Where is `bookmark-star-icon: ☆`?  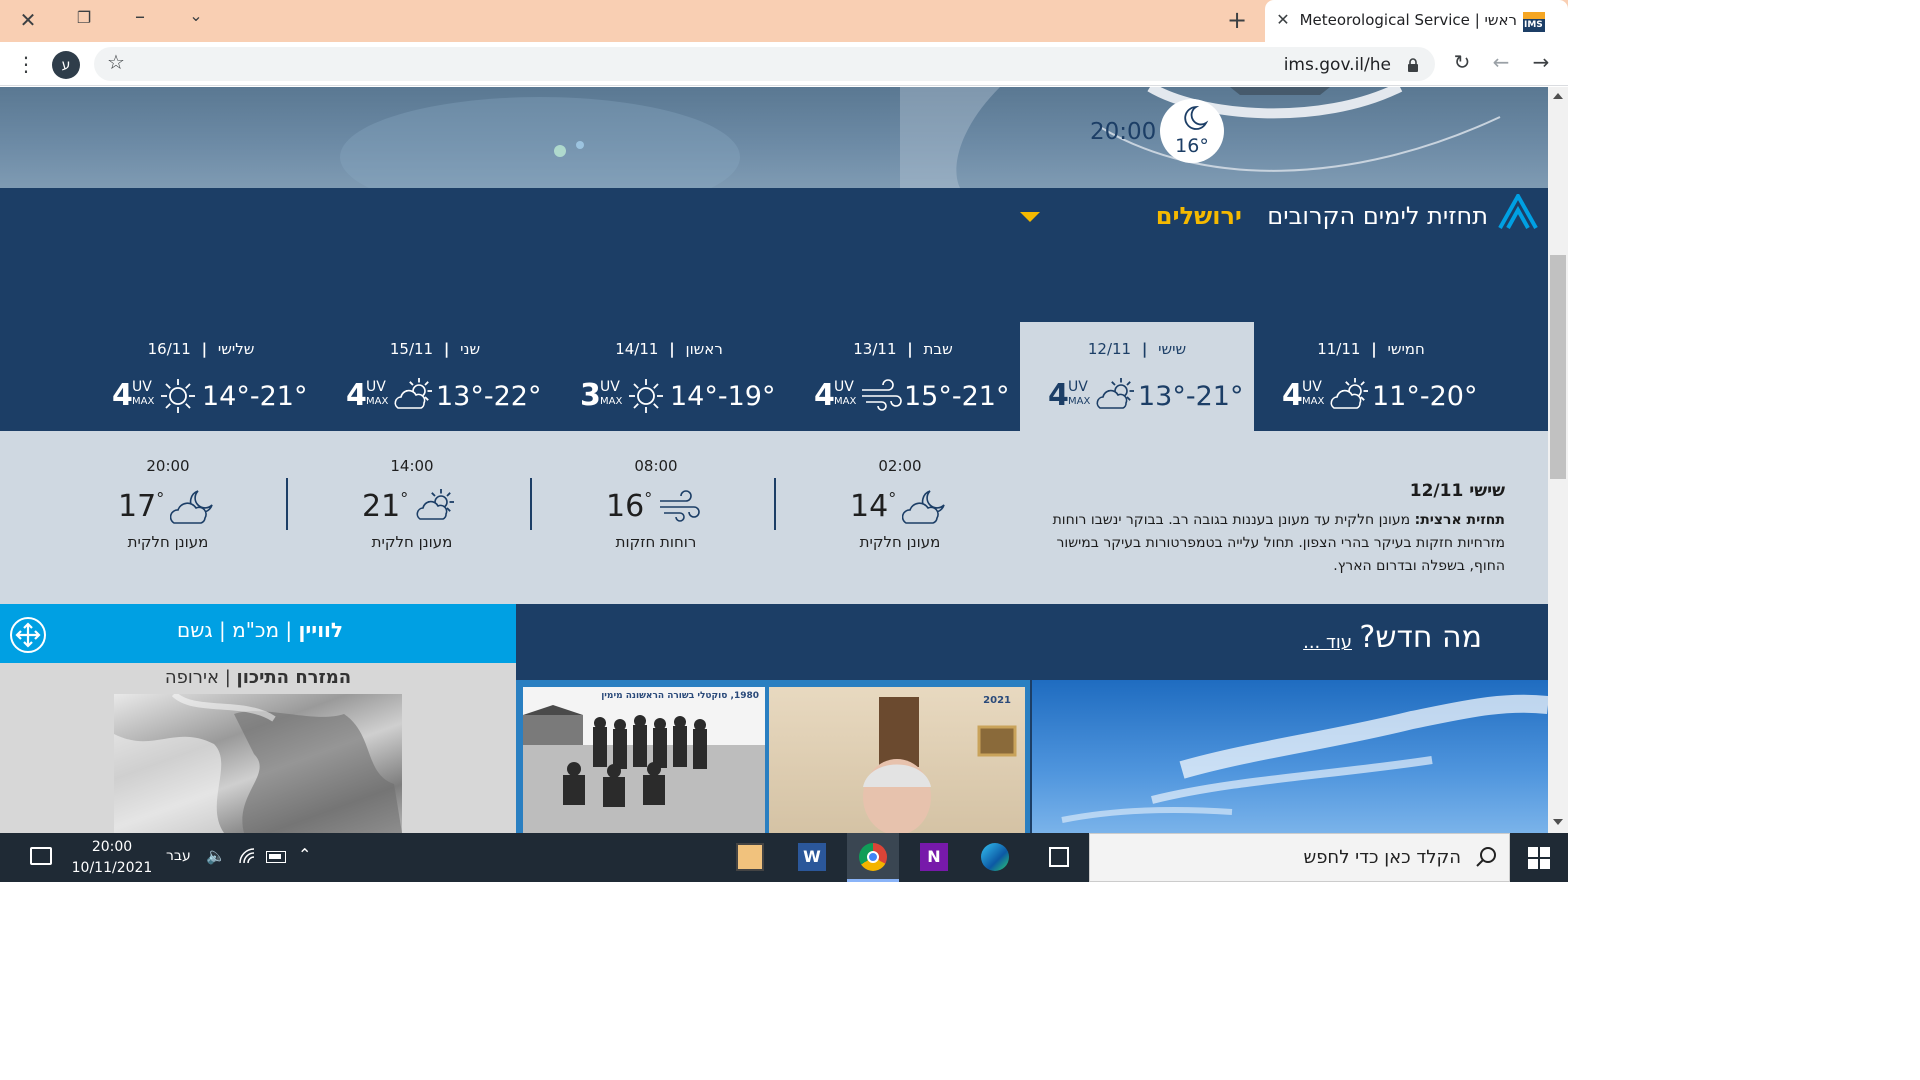
bookmark-star-icon: ☆ is located at coordinates (116, 62).